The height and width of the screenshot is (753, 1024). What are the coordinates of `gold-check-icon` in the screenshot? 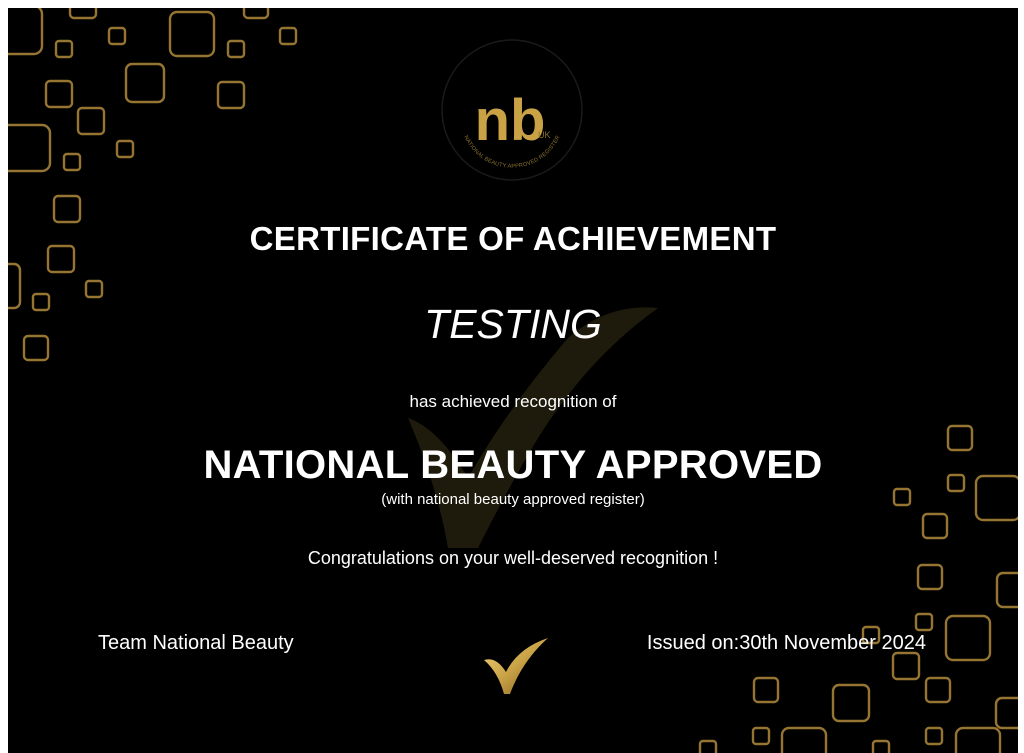 It's located at (516, 666).